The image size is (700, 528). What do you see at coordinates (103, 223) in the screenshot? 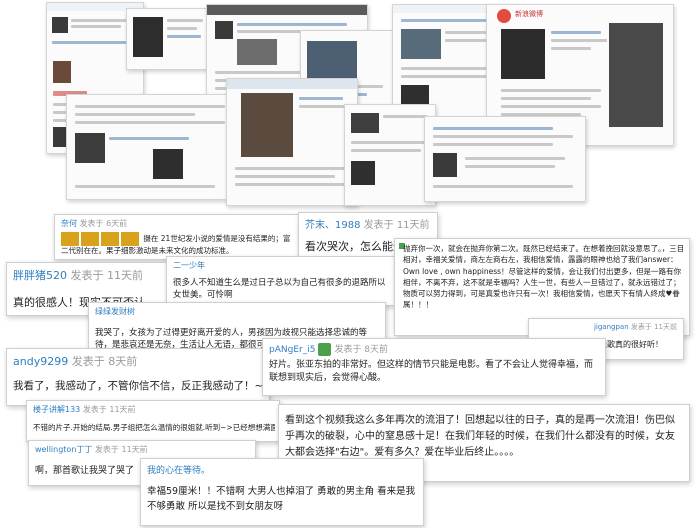
I see `comment-time: 发表于 6天前` at bounding box center [103, 223].